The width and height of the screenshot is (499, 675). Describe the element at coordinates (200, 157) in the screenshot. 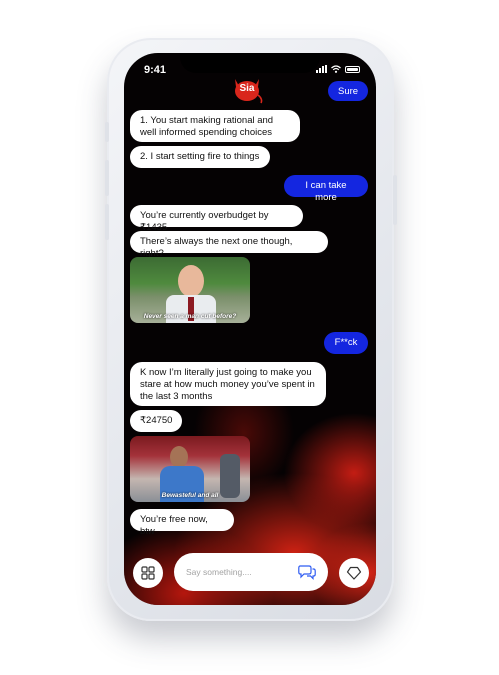

I see `message-bot: 2. I start setting fire to things` at that location.